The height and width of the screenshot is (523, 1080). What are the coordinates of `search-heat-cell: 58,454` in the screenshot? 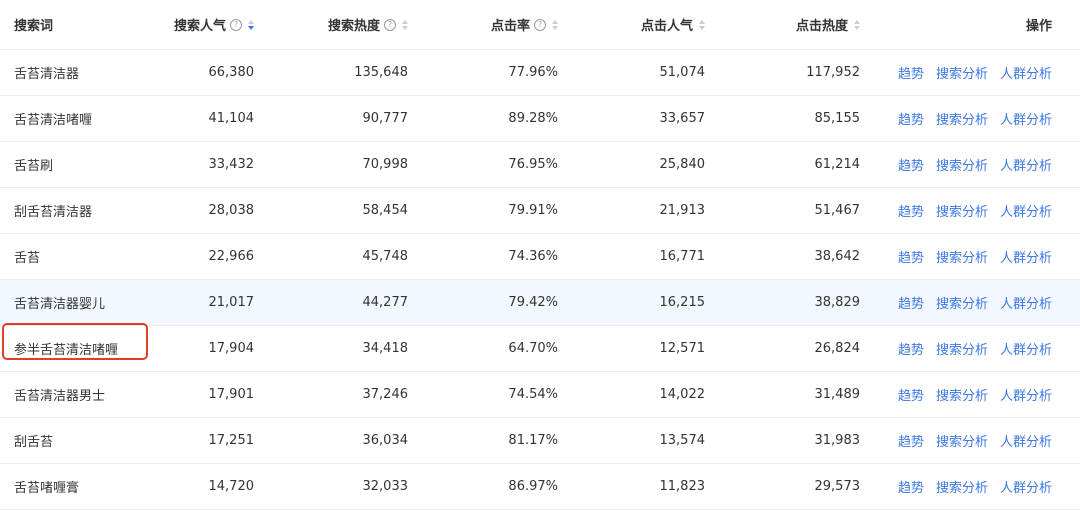 It's located at (385, 210).